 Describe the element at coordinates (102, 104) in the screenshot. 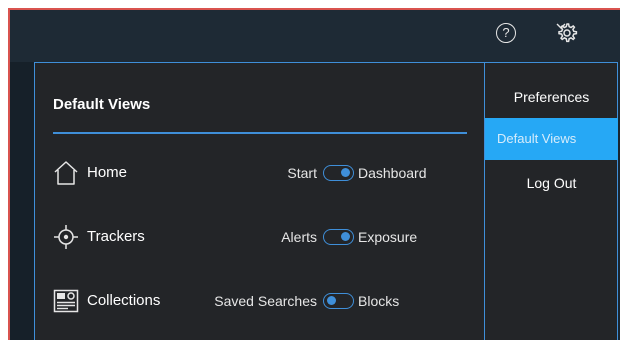

I see `panel-title: Default Views` at that location.